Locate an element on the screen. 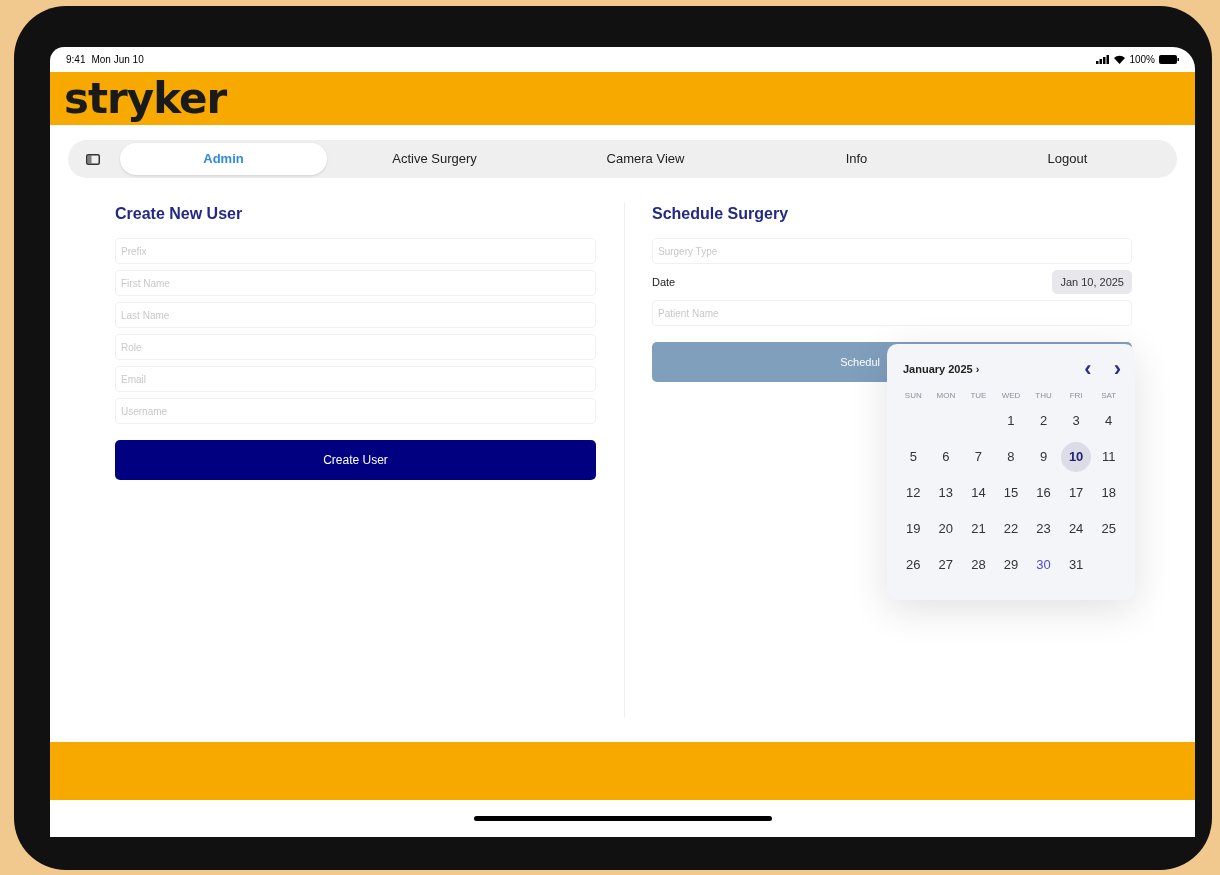 This screenshot has width=1220, height=875. section-title: Schedule Surgery is located at coordinates (721, 214).